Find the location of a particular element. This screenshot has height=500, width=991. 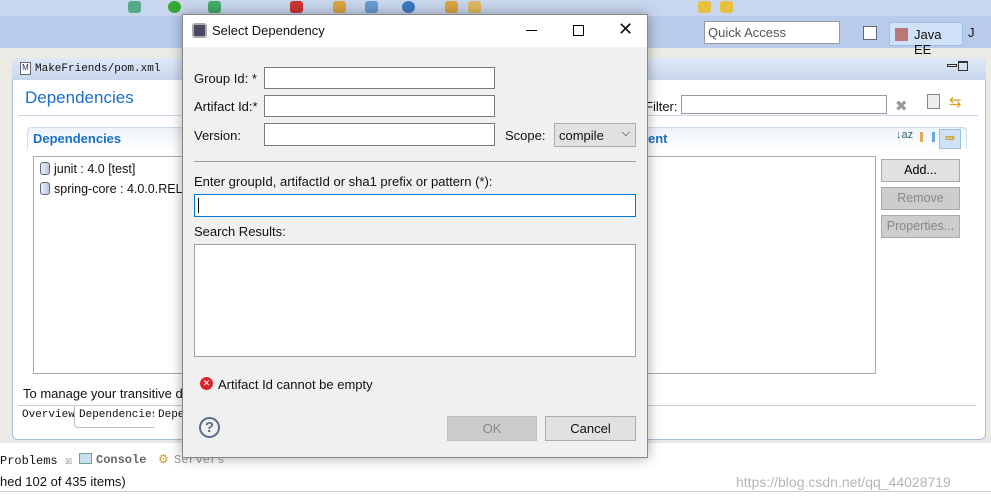

search-input is located at coordinates (415, 205).